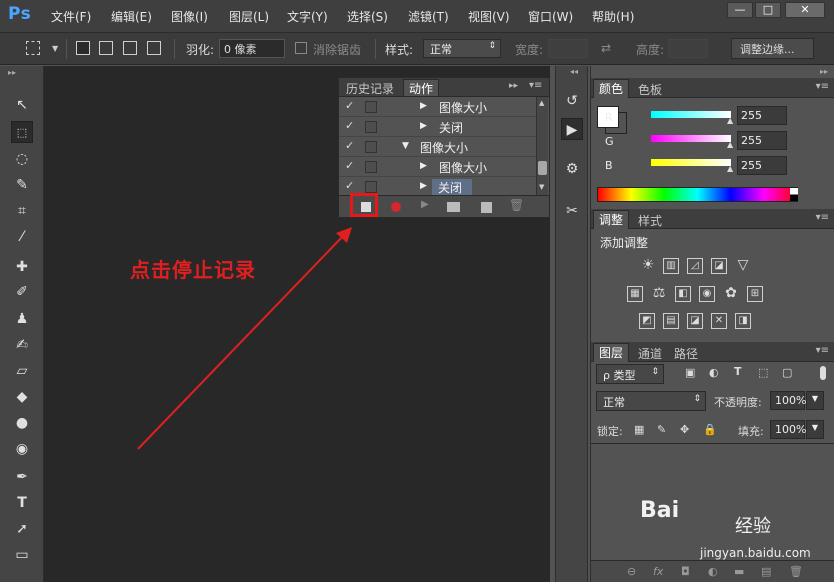 The width and height of the screenshot is (834, 582). What do you see at coordinates (714, 372) in the screenshot?
I see `filter-adjustment-icon: ◐` at bounding box center [714, 372].